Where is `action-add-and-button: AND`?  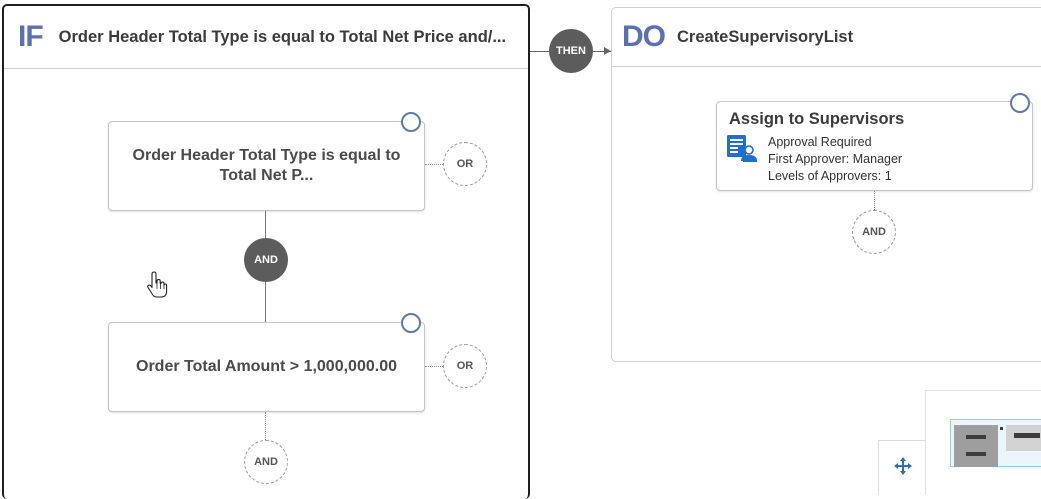 action-add-and-button: AND is located at coordinates (874, 232).